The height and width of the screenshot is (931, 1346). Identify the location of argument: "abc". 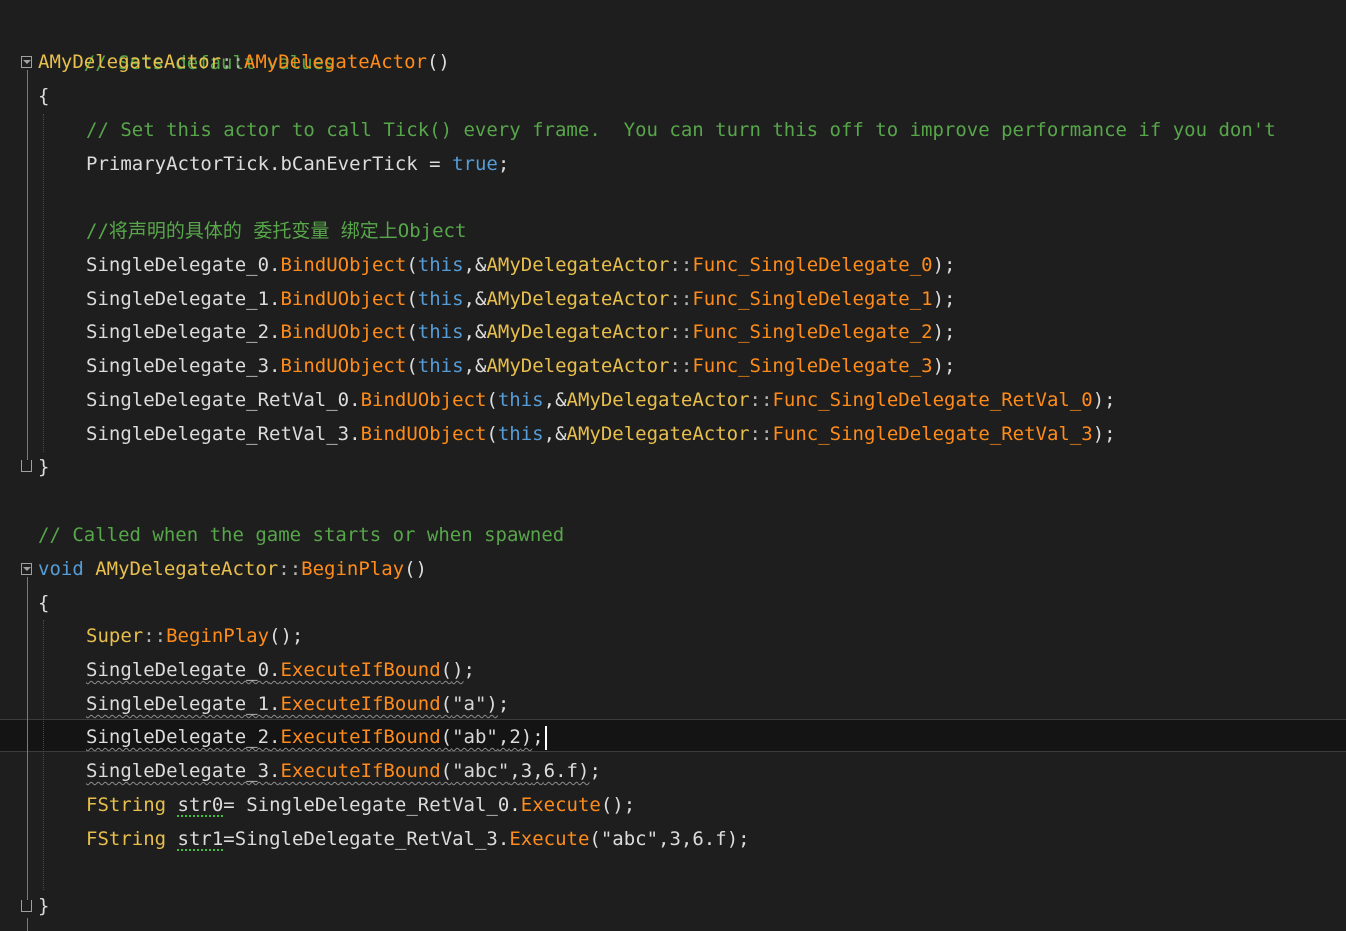
(481, 771).